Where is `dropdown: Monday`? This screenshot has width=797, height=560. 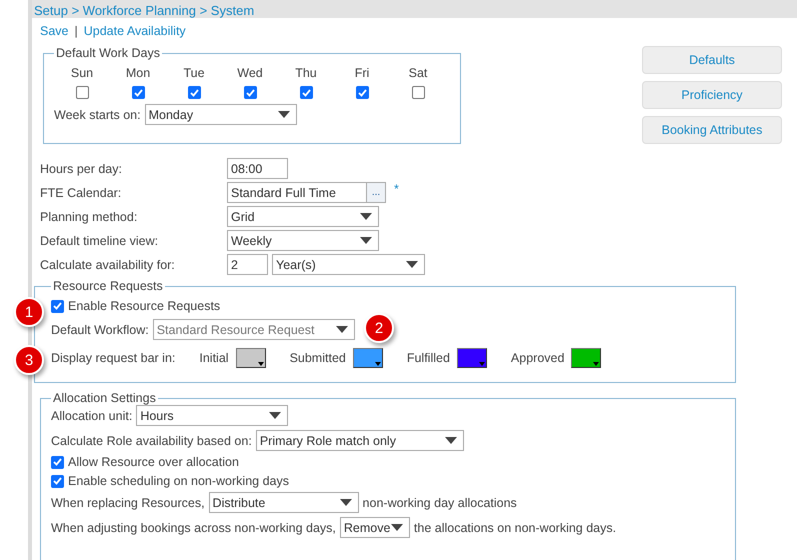
dropdown: Monday is located at coordinates (220, 114).